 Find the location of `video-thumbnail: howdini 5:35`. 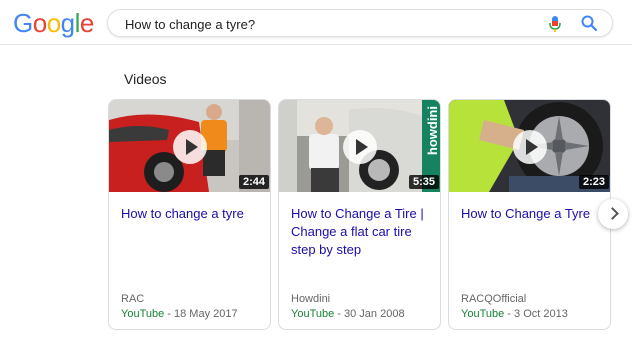

video-thumbnail: howdini 5:35 is located at coordinates (359, 146).